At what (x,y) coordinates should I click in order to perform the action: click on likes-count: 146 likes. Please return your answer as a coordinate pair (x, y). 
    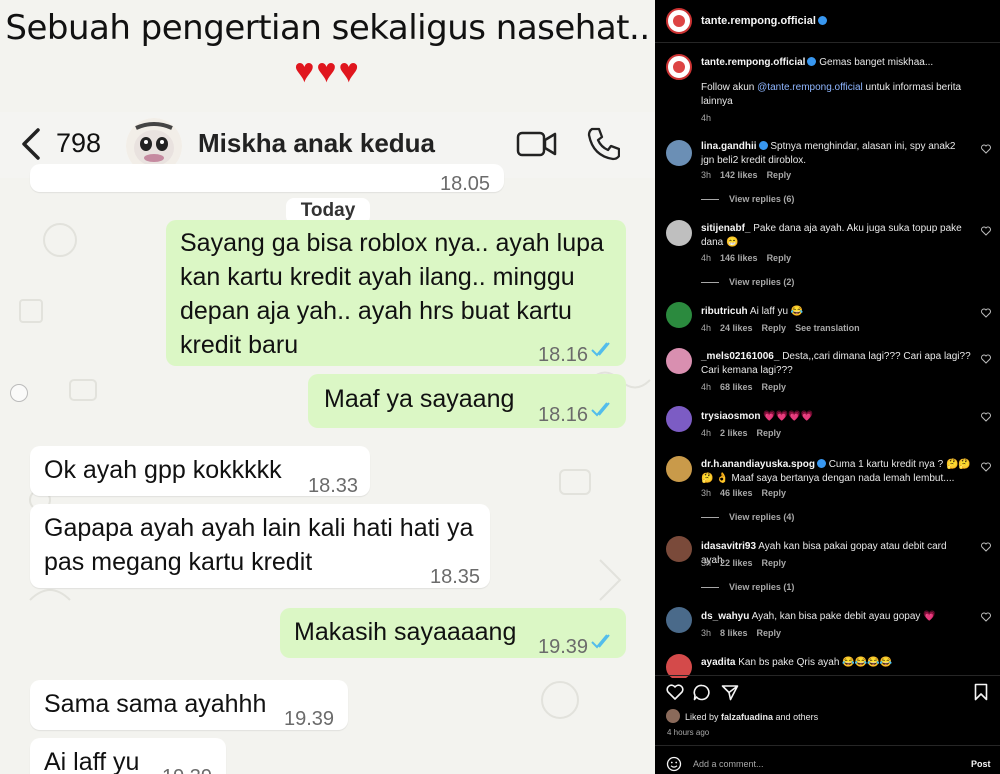
    Looking at the image, I should click on (739, 258).